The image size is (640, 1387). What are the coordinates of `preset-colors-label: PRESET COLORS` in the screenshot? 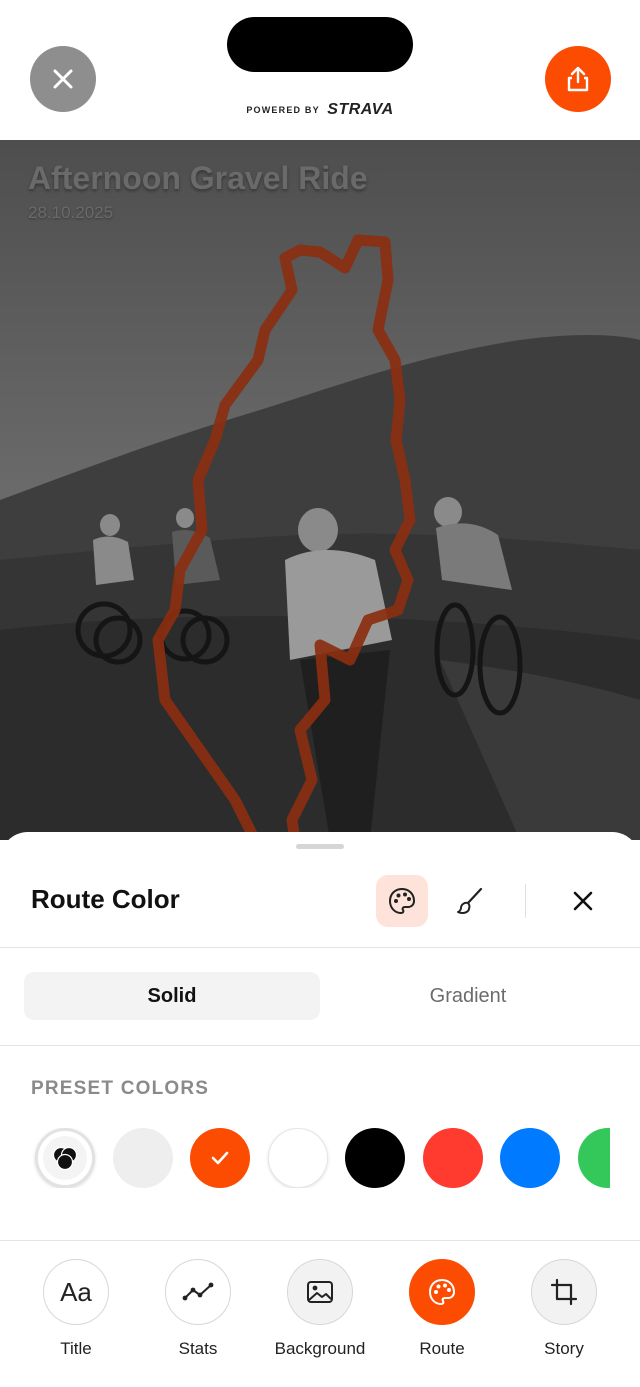 It's located at (120, 1088).